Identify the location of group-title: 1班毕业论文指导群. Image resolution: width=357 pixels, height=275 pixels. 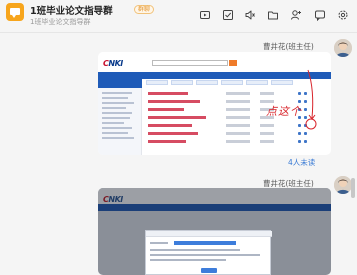
(71, 10).